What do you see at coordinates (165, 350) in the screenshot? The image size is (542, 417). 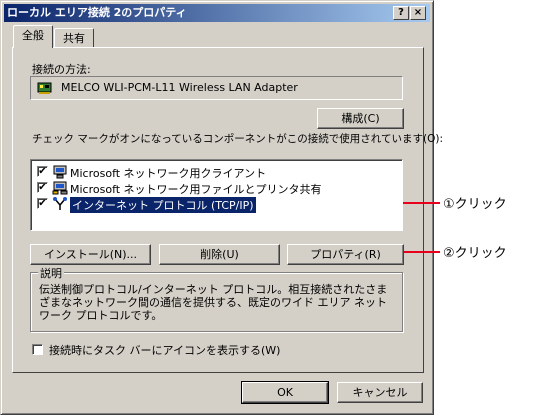 I see `taskbar-icon-label: 接続時にタスク バーにアイコンを表示する(W)` at bounding box center [165, 350].